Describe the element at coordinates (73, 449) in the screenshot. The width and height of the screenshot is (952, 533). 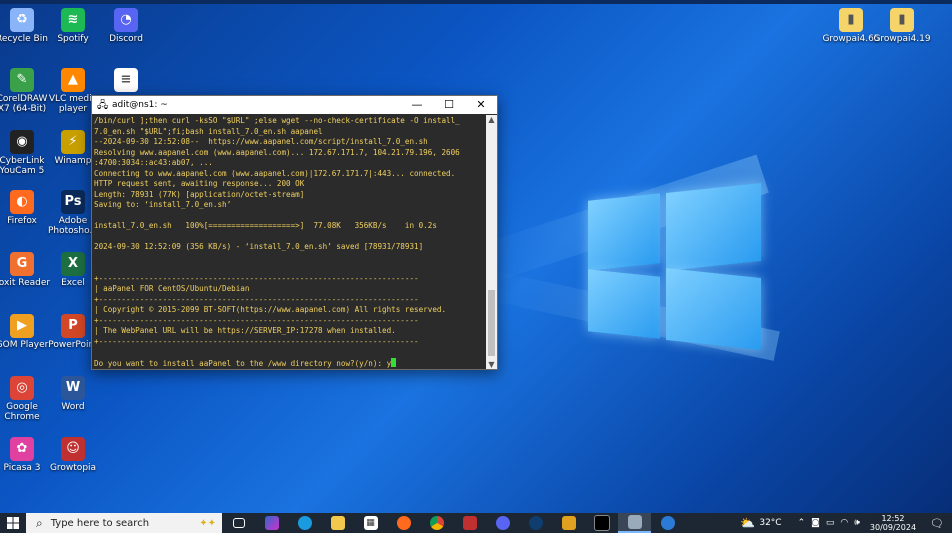
I see `growtopia-icon: ☺` at that location.